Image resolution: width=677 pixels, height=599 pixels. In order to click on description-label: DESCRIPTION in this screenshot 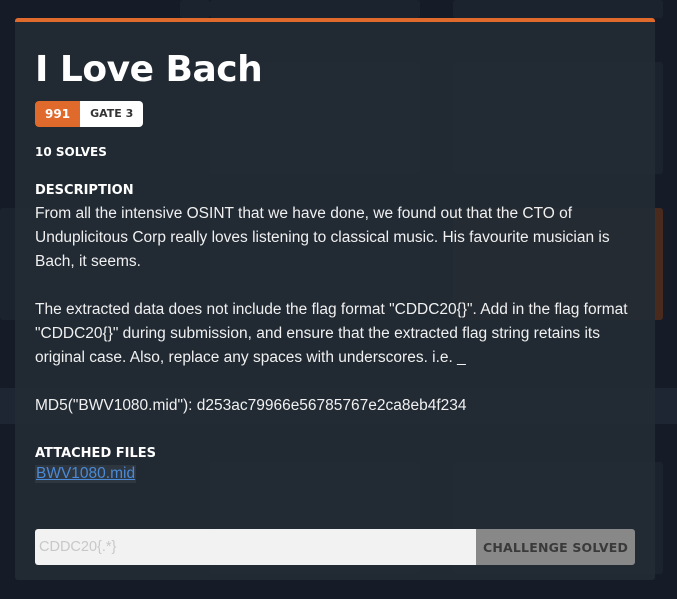, I will do `click(84, 190)`.